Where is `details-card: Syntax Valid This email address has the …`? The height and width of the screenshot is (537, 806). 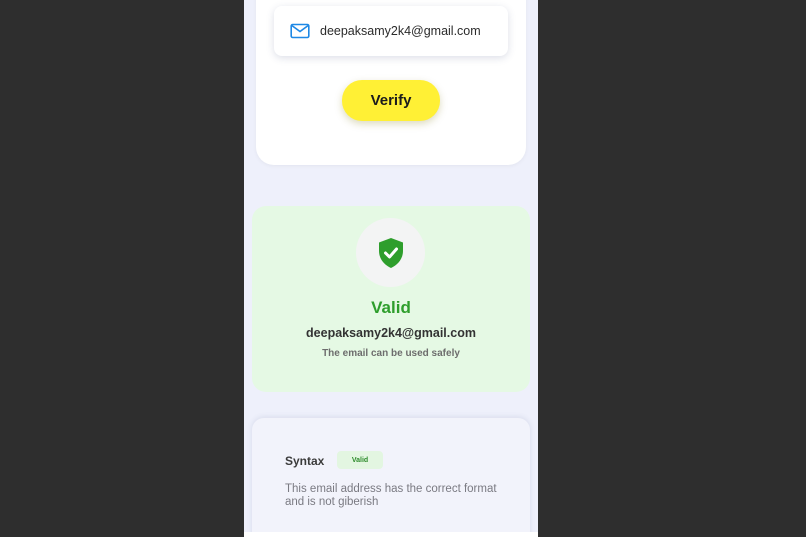
details-card: Syntax Valid This email address has the … is located at coordinates (391, 477).